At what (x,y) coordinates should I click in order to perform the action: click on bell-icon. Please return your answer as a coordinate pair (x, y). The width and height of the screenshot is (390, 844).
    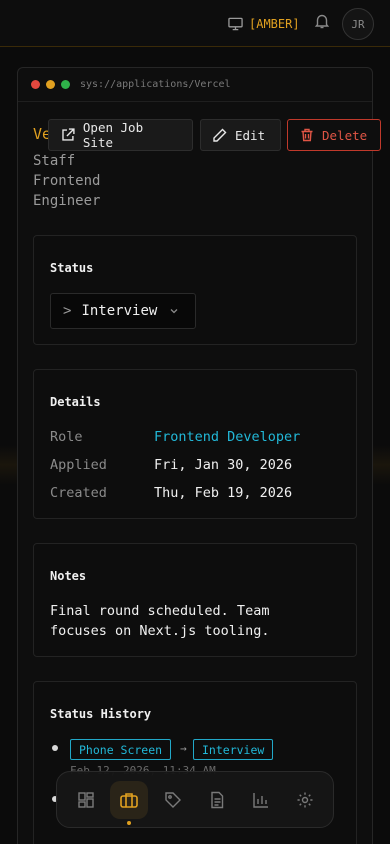
    Looking at the image, I should click on (322, 21).